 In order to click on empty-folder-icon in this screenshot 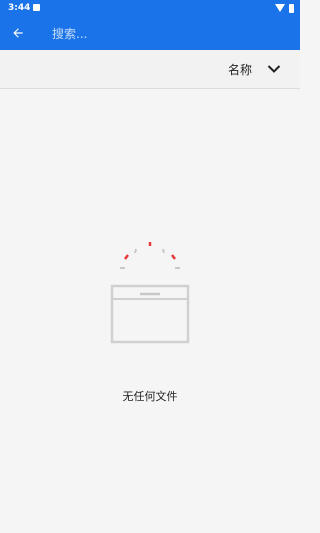, I will do `click(150, 293)`.